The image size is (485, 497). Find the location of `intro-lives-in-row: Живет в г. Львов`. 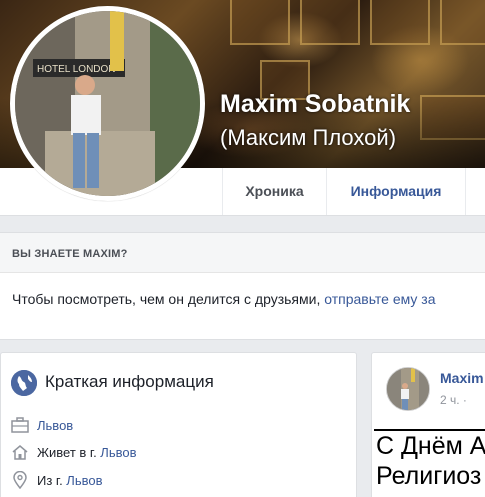

intro-lives-in-row: Живет в г. Львов is located at coordinates (74, 453).